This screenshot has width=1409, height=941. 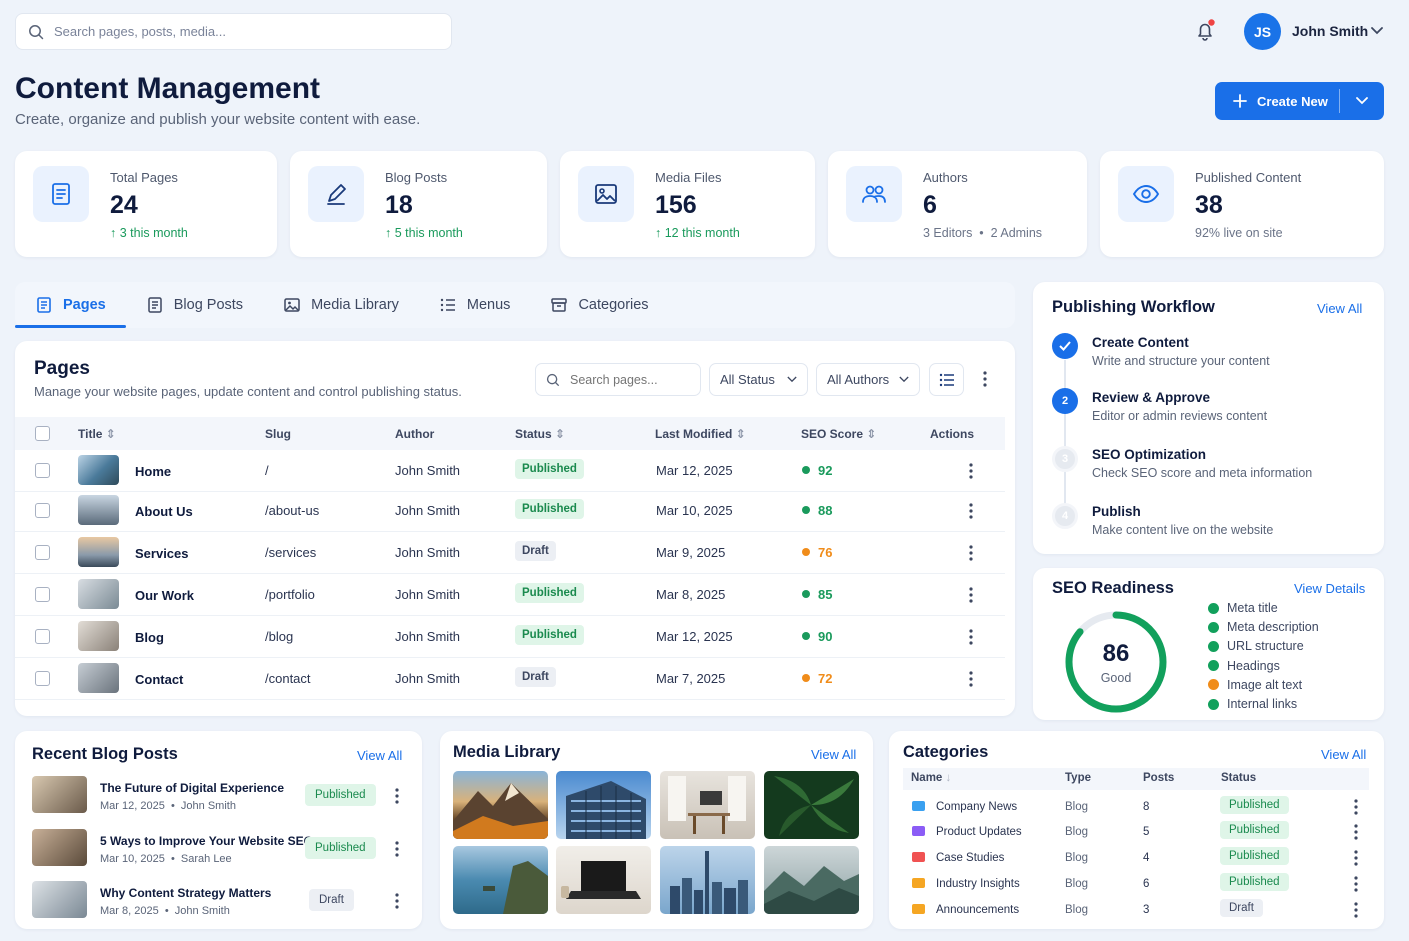 I want to click on category-name: Product Updates, so click(x=979, y=832).